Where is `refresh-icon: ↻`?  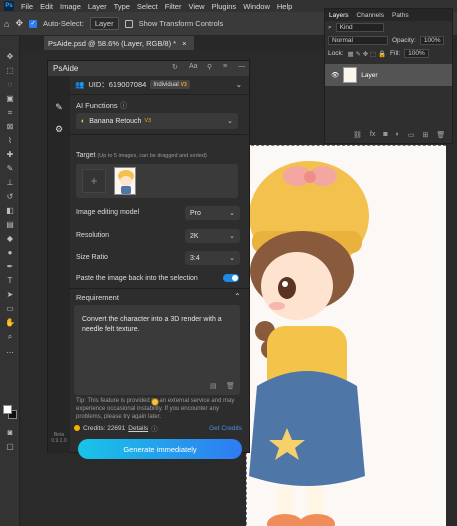 refresh-icon: ↻ is located at coordinates (175, 67).